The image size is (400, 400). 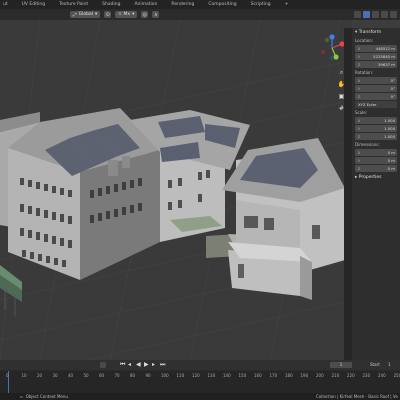 What do you see at coordinates (341, 365) in the screenshot?
I see `current-frame-field: 1` at bounding box center [341, 365].